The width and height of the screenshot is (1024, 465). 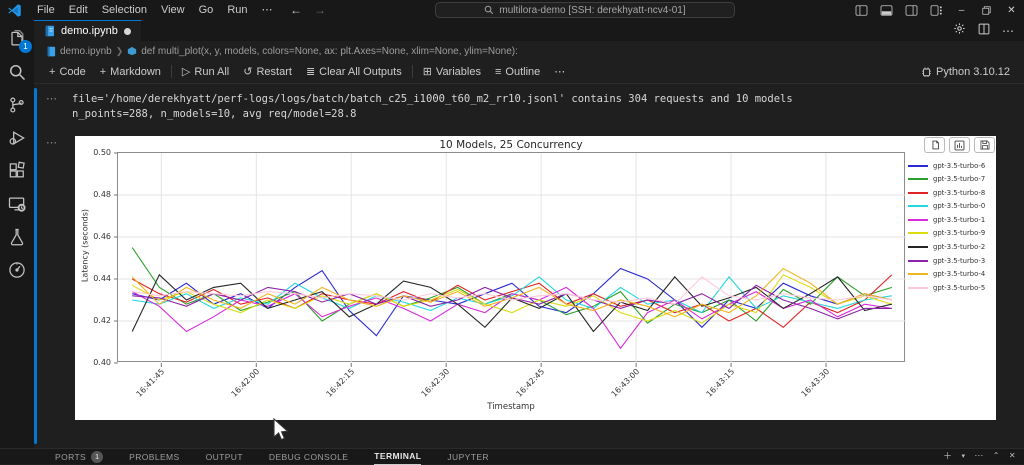 What do you see at coordinates (17, 105) in the screenshot?
I see `source-control-icon` at bounding box center [17, 105].